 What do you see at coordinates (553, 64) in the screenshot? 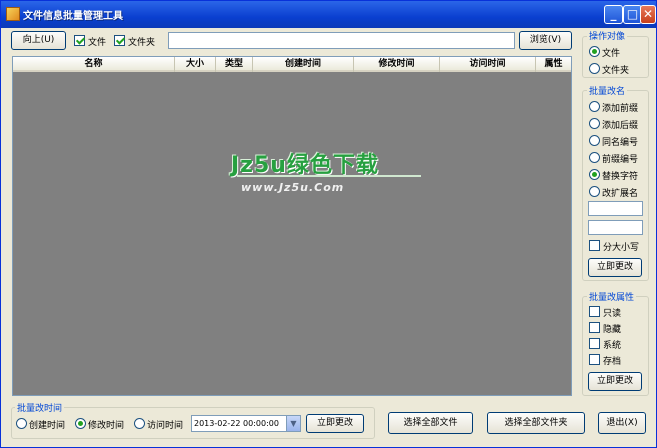
I see `column-attributes: 属性` at bounding box center [553, 64].